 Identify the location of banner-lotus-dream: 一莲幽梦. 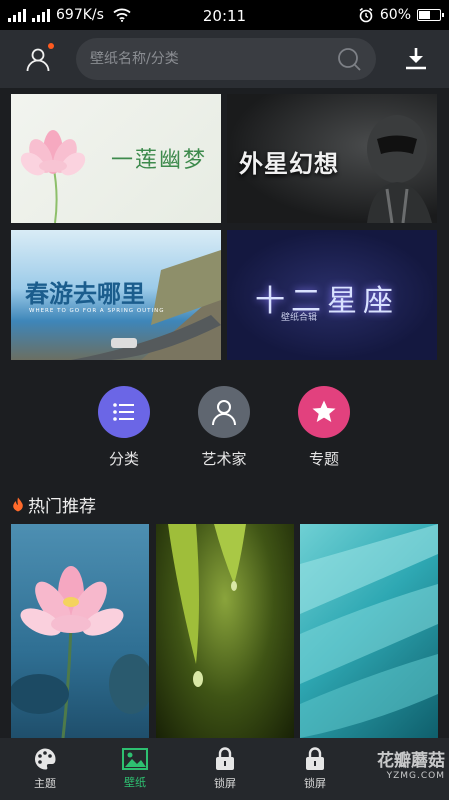
(116, 158).